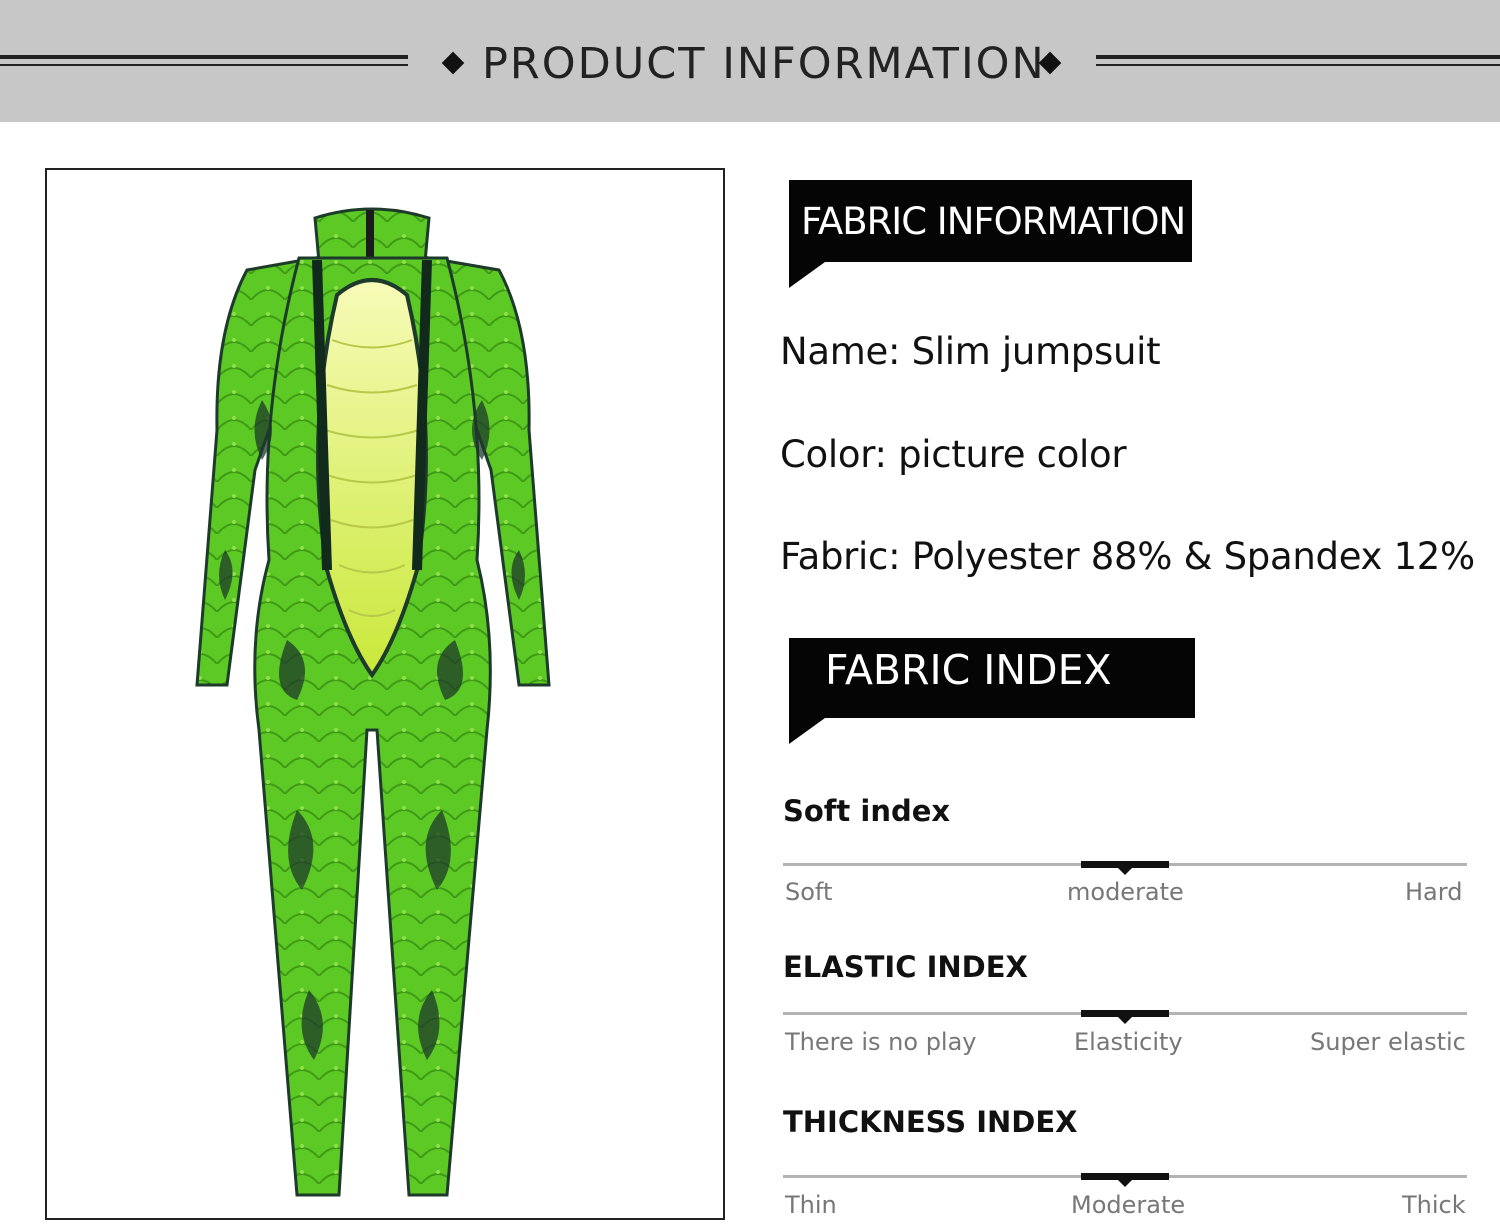  What do you see at coordinates (1125, 892) in the screenshot?
I see `soft-label-mid: moderate` at bounding box center [1125, 892].